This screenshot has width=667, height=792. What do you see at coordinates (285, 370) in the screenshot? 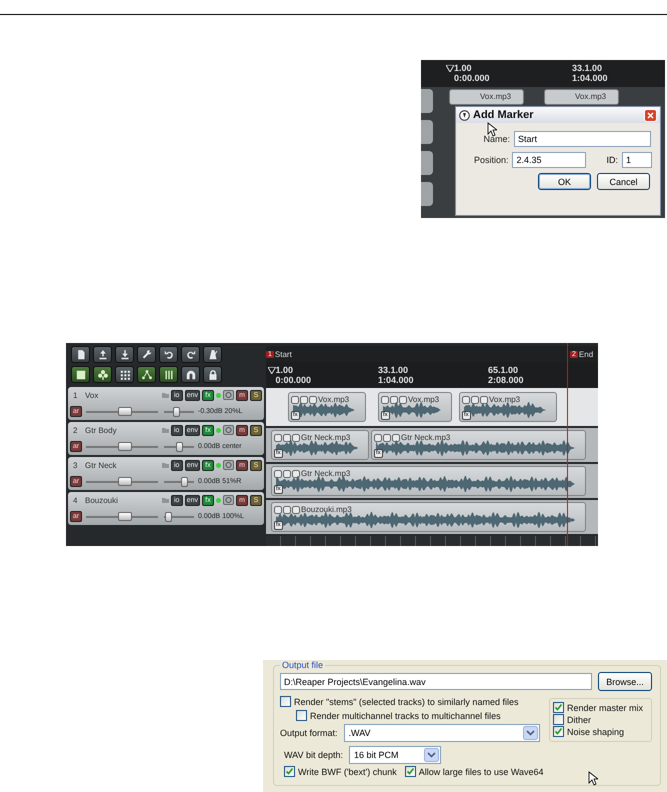
I see `bar-label: 1.00` at bounding box center [285, 370].